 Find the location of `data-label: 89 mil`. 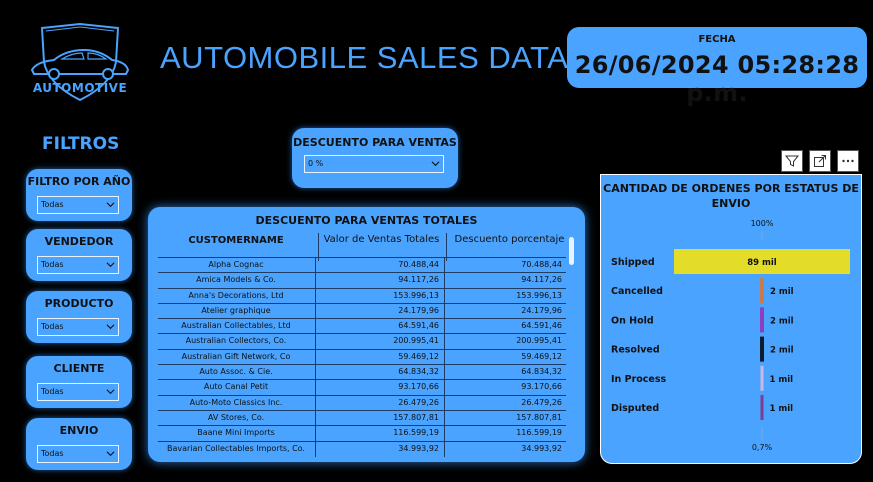

data-label: 89 mil is located at coordinates (762, 263).